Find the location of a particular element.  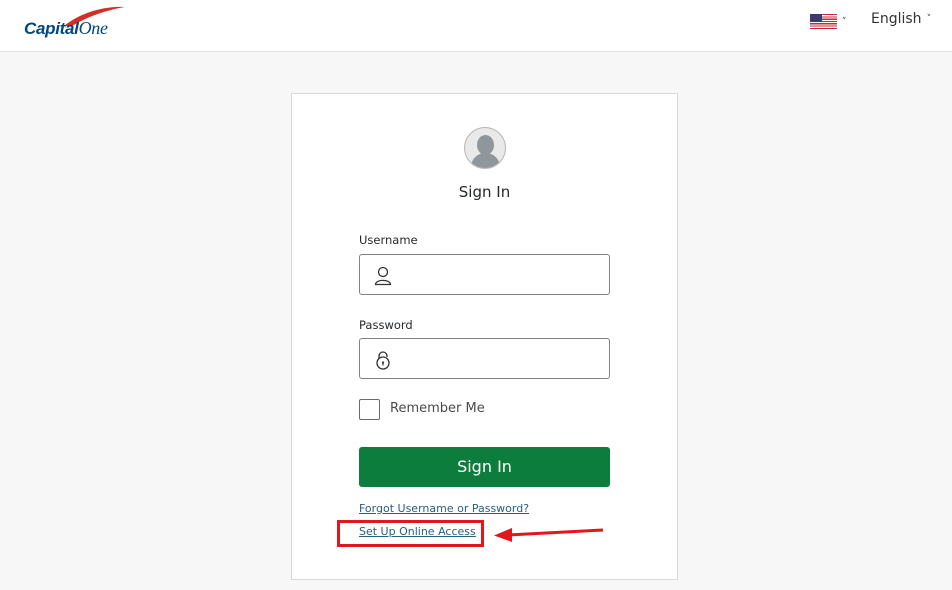

annotation-highlight-box is located at coordinates (410, 533).